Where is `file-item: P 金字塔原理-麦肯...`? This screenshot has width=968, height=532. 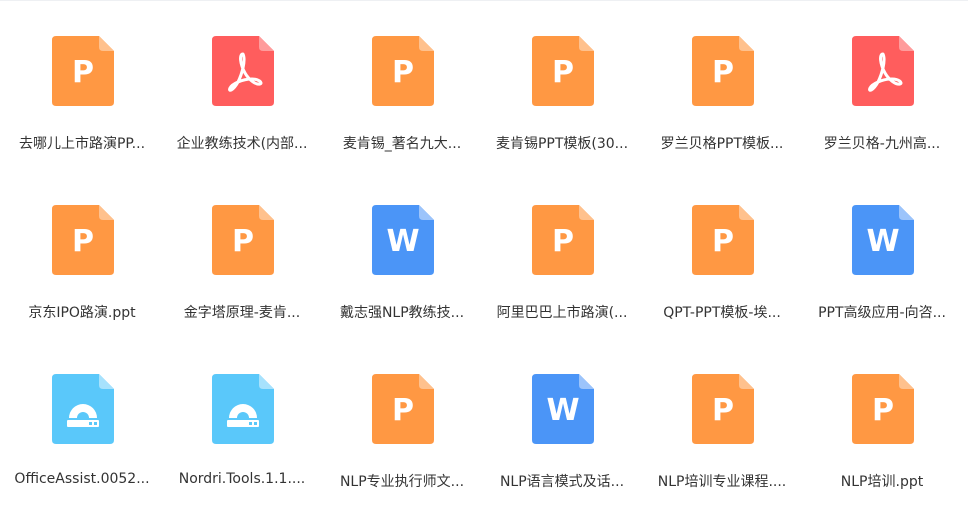 file-item: P 金字塔原理-麦肯... is located at coordinates (242, 280).